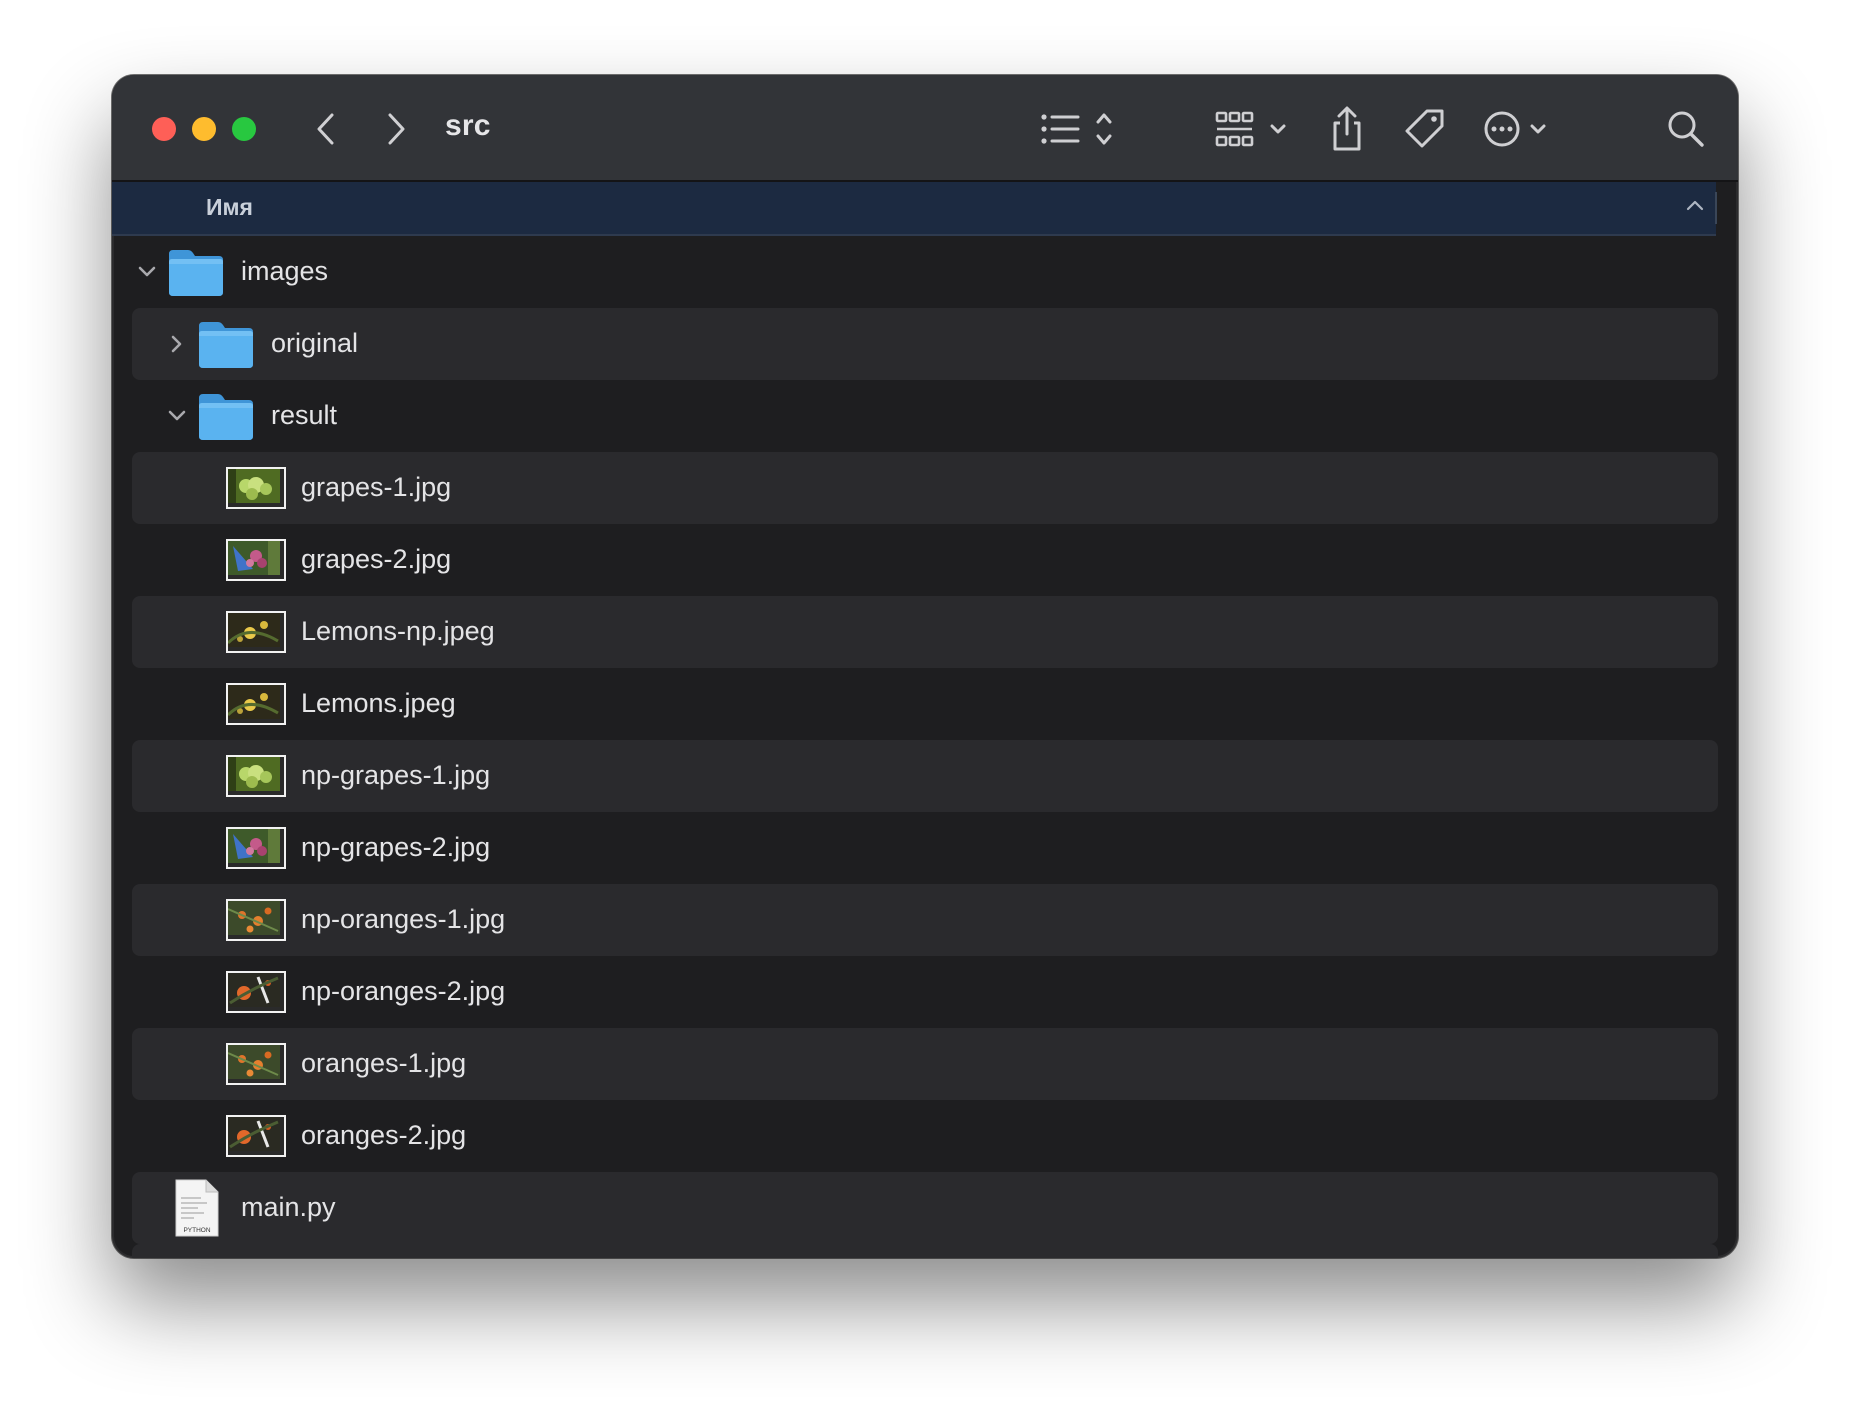 The image size is (1850, 1406). Describe the element at coordinates (925, 416) in the screenshot. I see `file-row: result` at that location.